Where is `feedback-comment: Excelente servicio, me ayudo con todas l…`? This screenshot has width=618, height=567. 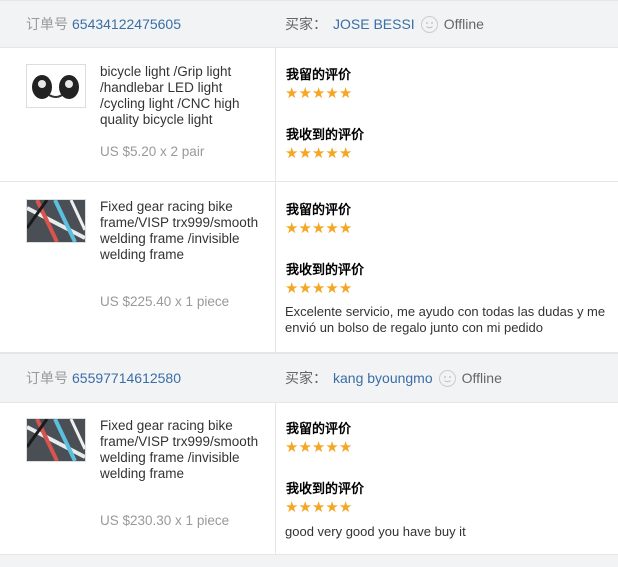 feedback-comment: Excelente servicio, me ayudo con todas l… is located at coordinates (445, 319).